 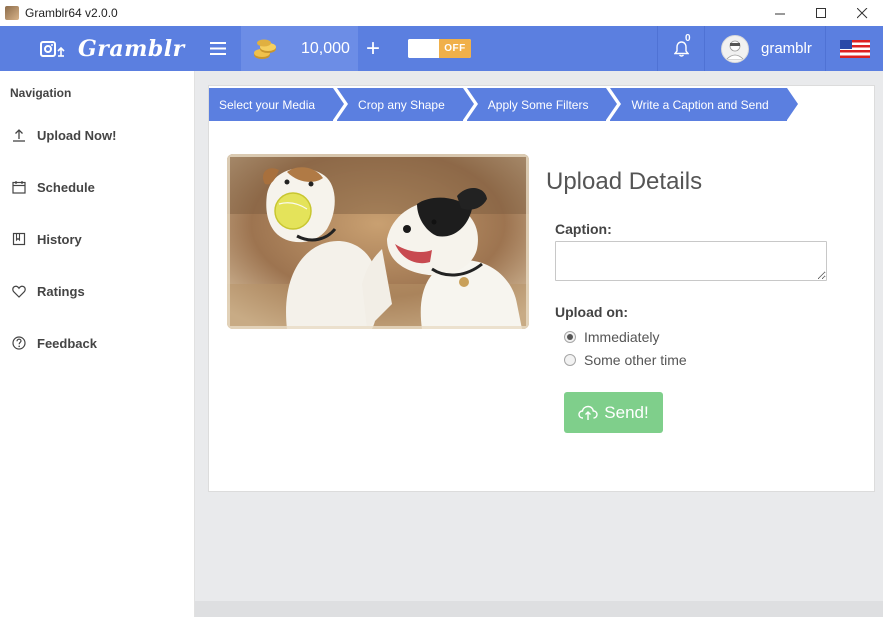 I want to click on us-flag-icon, so click(x=854, y=48).